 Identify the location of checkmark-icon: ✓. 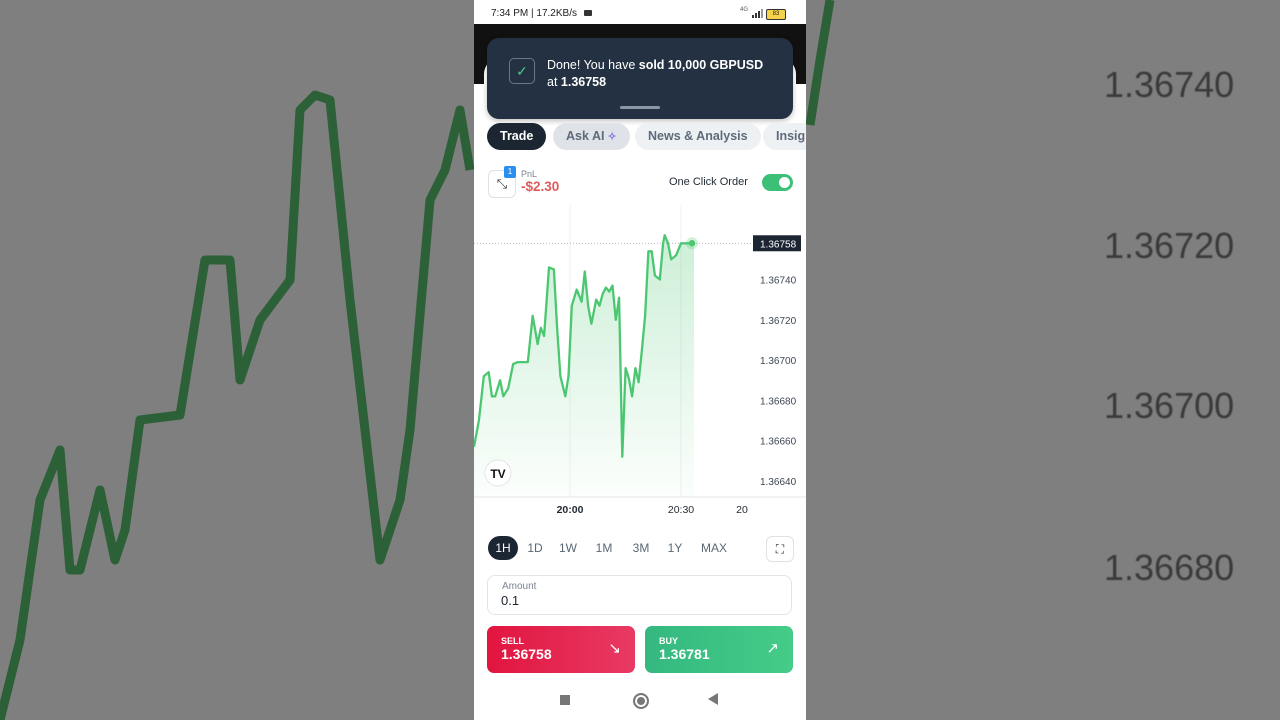
(522, 71).